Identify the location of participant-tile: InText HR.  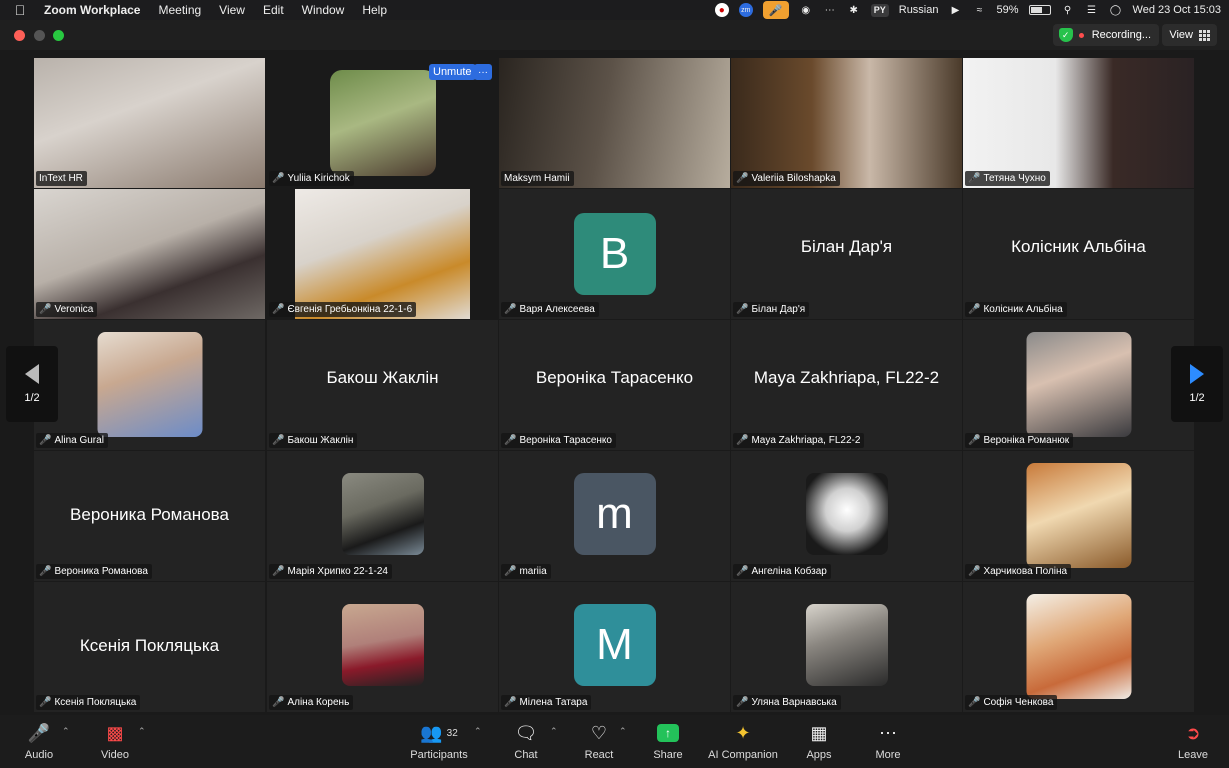
(149, 123).